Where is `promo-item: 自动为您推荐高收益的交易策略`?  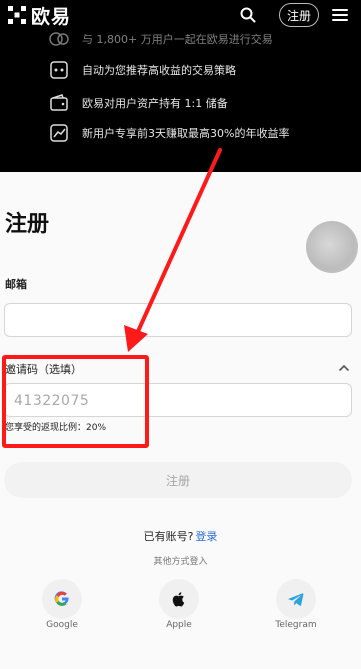
promo-item: 自动为您推荐高收益的交易策略 is located at coordinates (142, 70).